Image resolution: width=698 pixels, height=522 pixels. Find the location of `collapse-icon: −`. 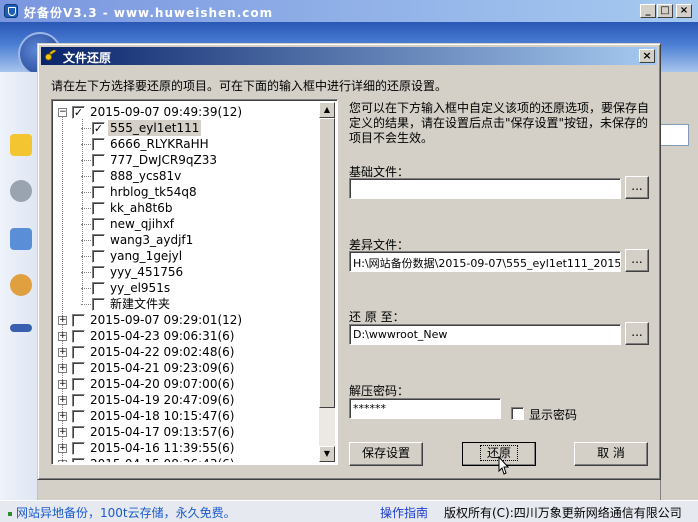

collapse-icon: − is located at coordinates (62, 112).